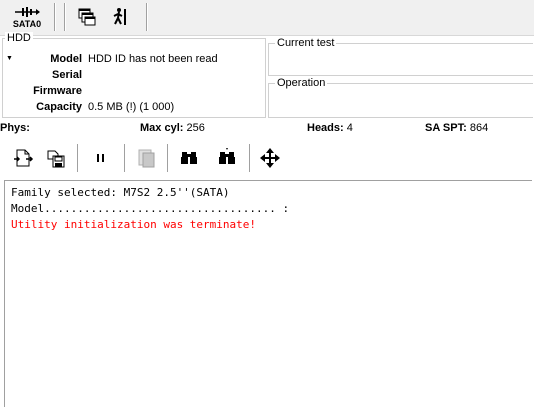  I want to click on pause-button, so click(101, 158).